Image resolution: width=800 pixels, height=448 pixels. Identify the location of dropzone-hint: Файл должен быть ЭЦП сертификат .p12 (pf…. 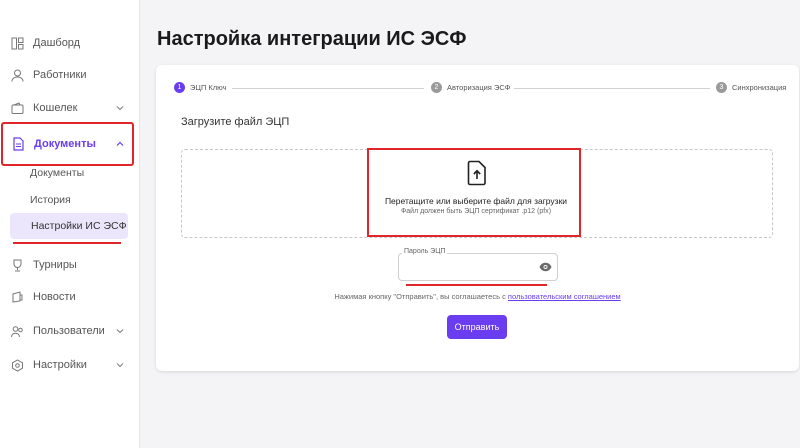
(476, 211).